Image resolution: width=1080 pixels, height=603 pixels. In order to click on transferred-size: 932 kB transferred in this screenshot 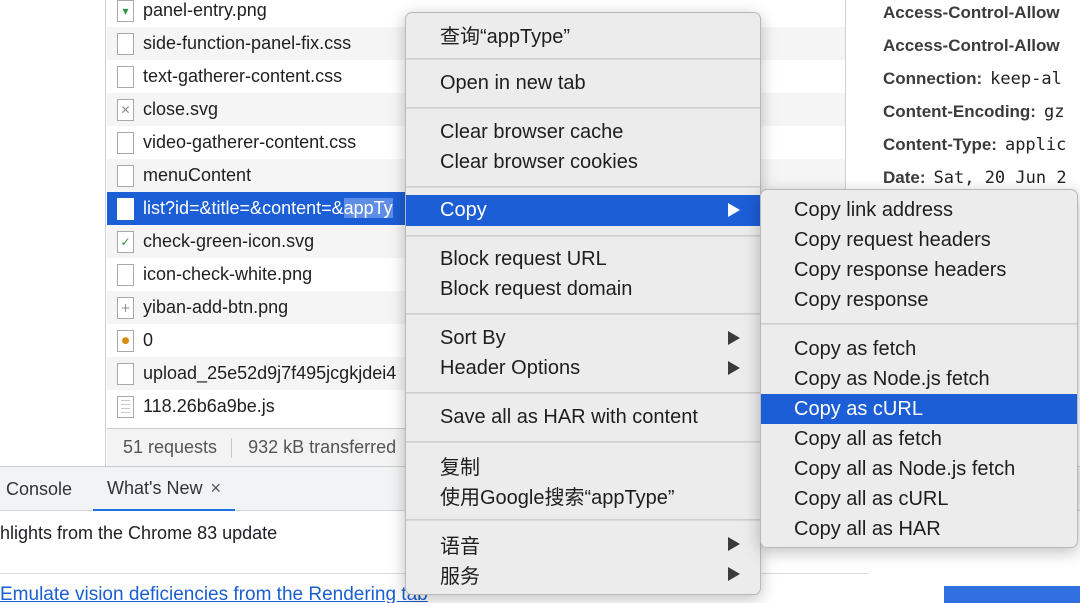, I will do `click(322, 447)`.